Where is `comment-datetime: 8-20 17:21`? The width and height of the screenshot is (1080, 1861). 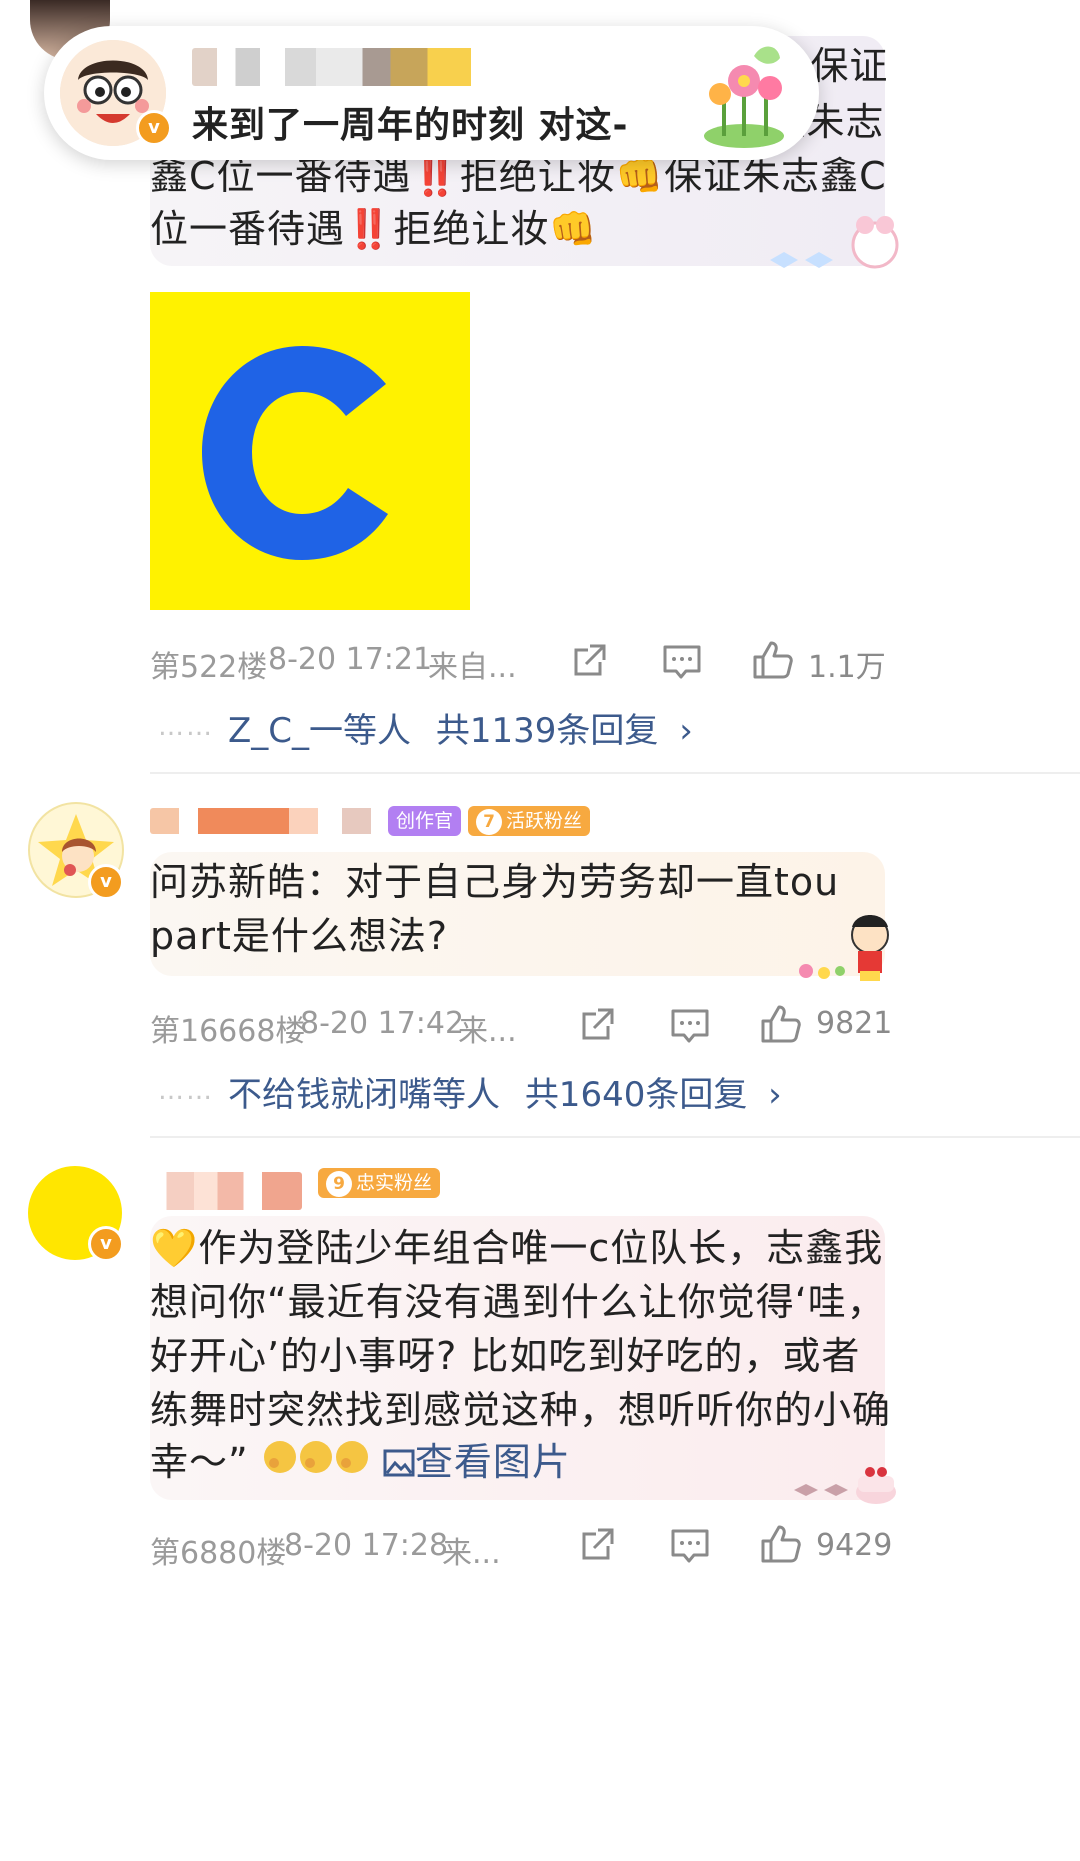
comment-datetime: 8-20 17:21 is located at coordinates (350, 659).